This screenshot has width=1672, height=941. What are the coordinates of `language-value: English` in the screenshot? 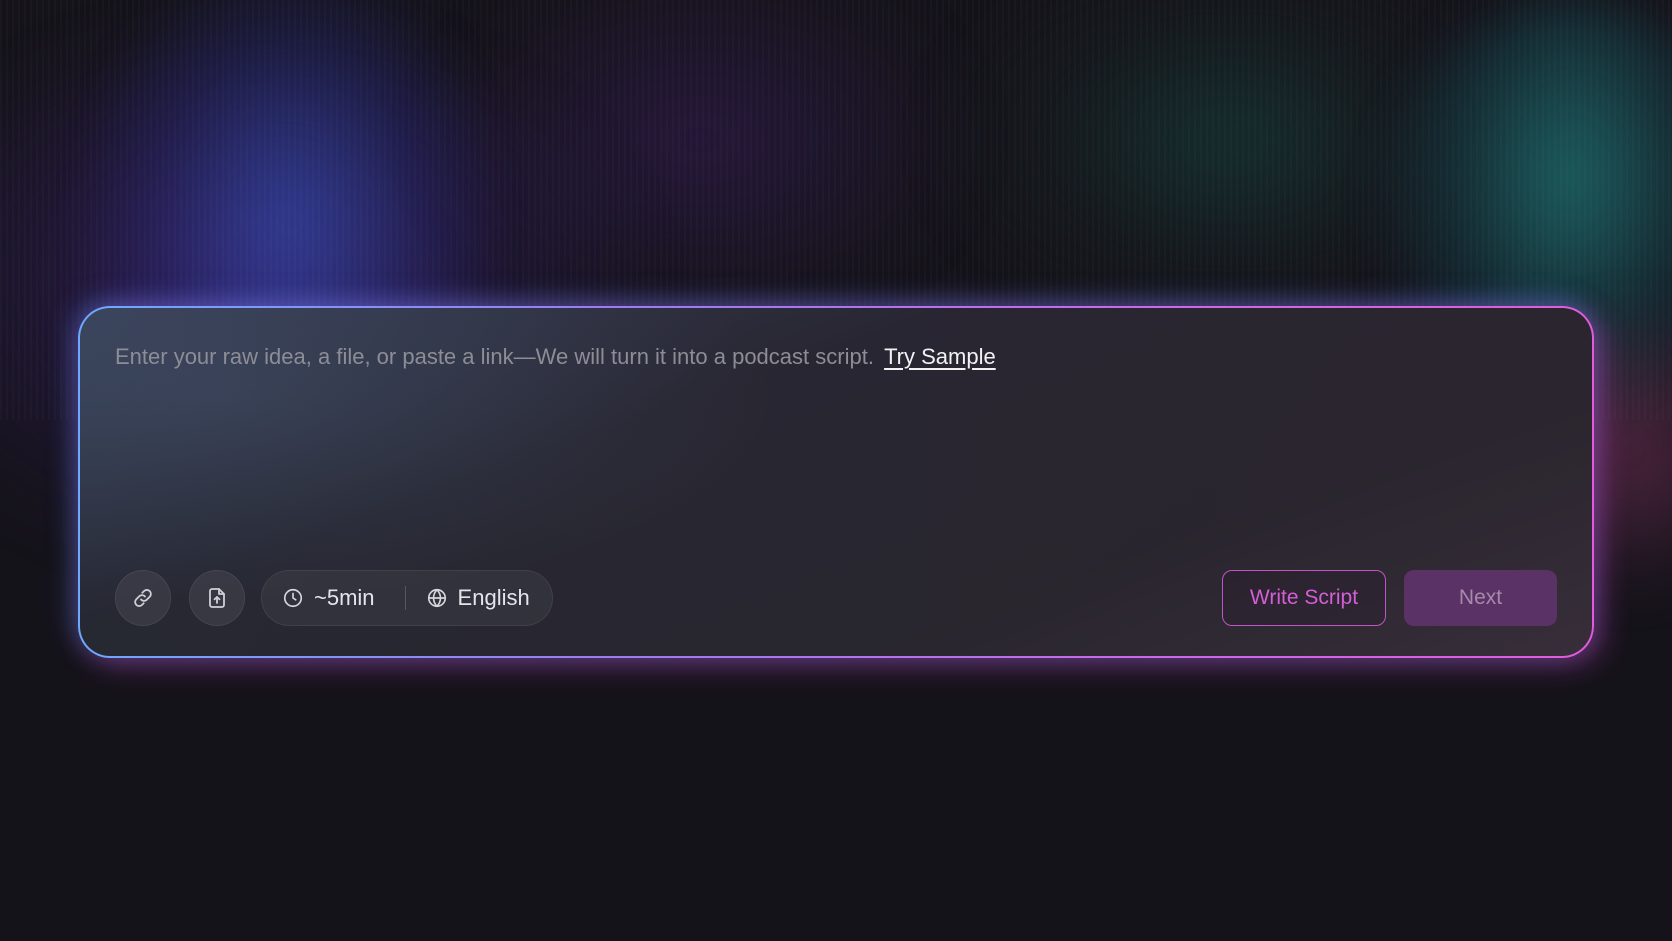 It's located at (493, 597).